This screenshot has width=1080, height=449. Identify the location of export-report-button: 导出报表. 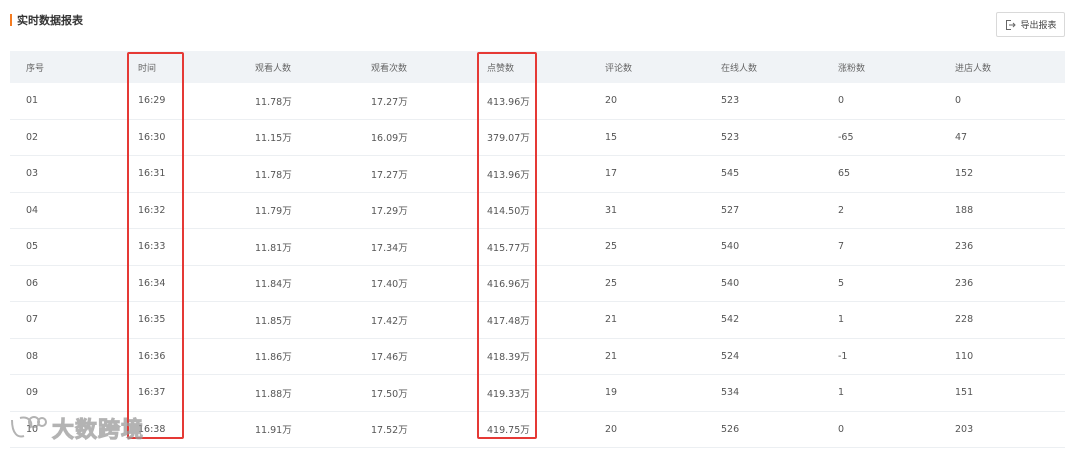
(1030, 24).